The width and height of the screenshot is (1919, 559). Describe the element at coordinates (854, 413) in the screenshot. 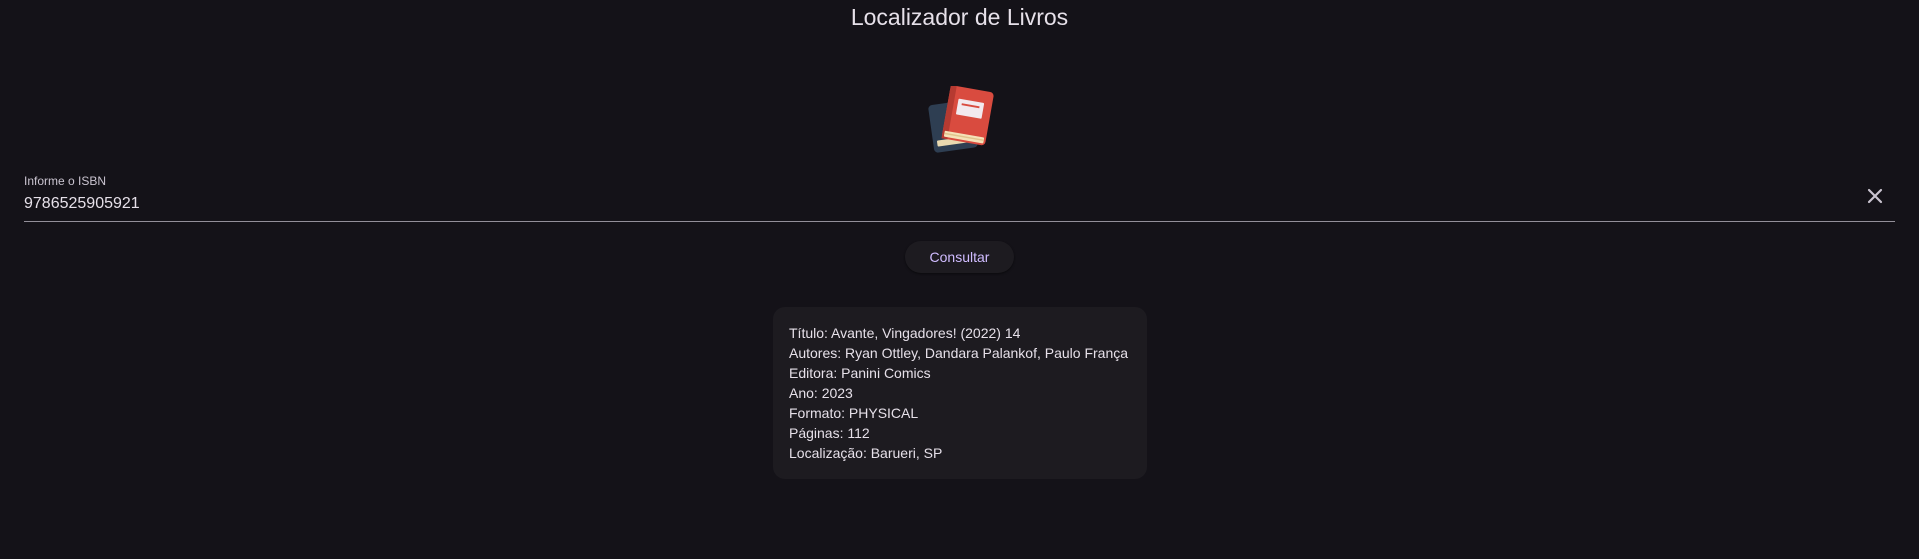

I see `result-format: Formato: PHYSICAL` at that location.